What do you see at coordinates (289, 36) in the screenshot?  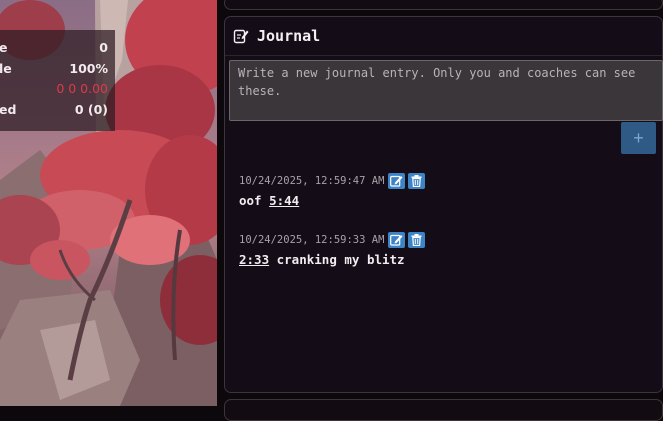 I see `journal-title: Journal` at bounding box center [289, 36].